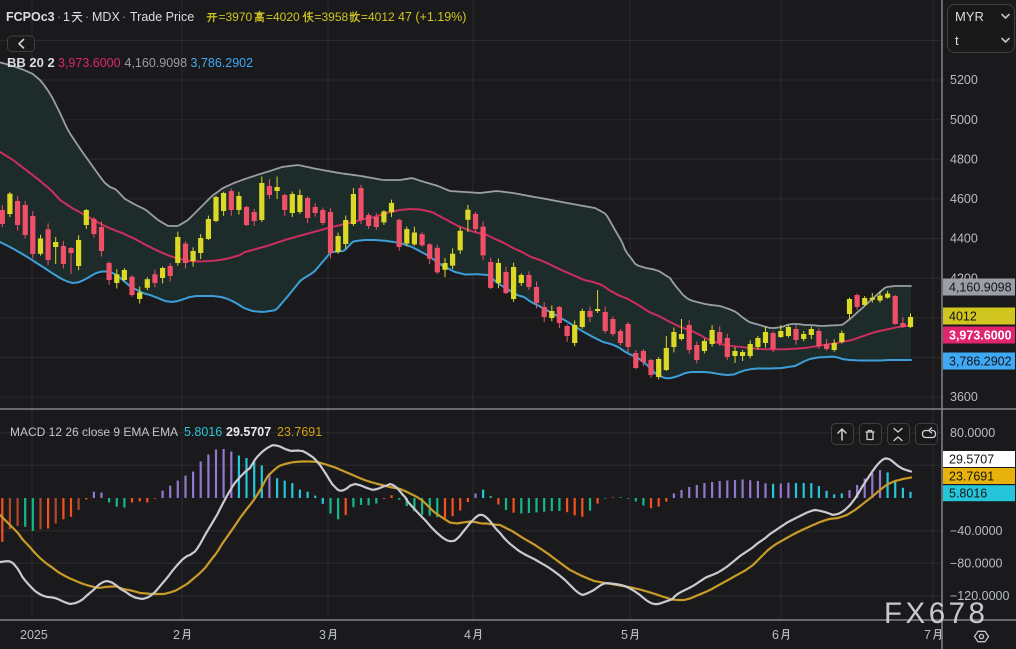 The width and height of the screenshot is (1016, 649). I want to click on svg-text: FX678, so click(936, 613).